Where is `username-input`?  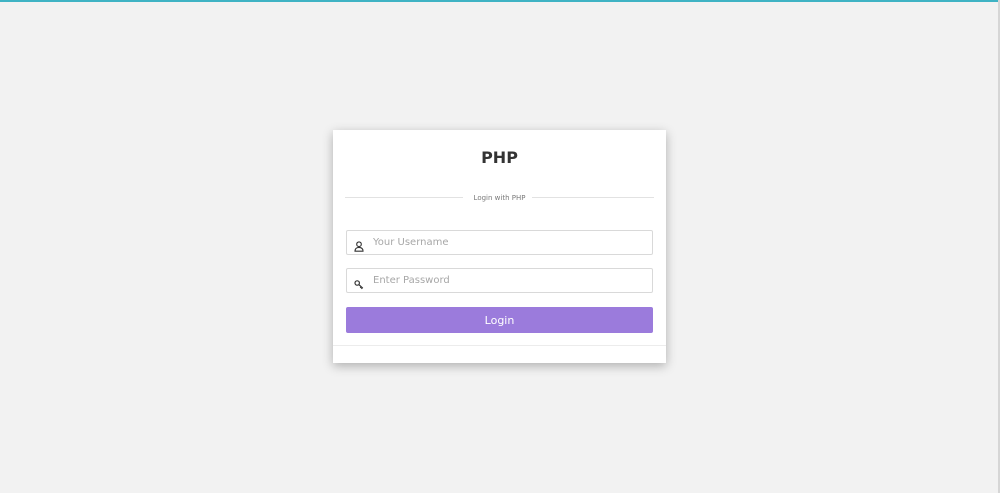
username-input is located at coordinates (508, 242).